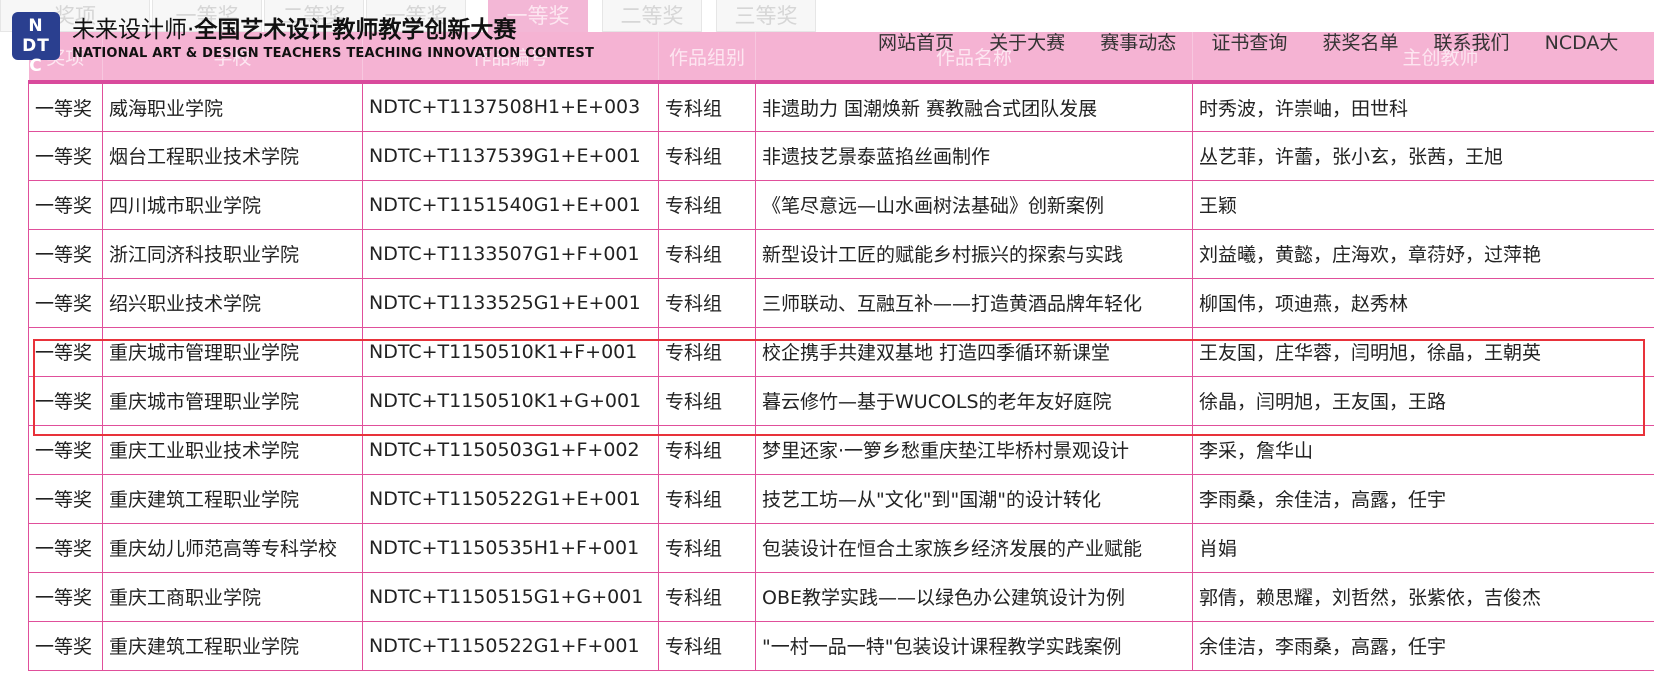  Describe the element at coordinates (974, 645) in the screenshot. I see `cell-work-name: "一村一品一特"包装设计课程教学实践案例` at that location.